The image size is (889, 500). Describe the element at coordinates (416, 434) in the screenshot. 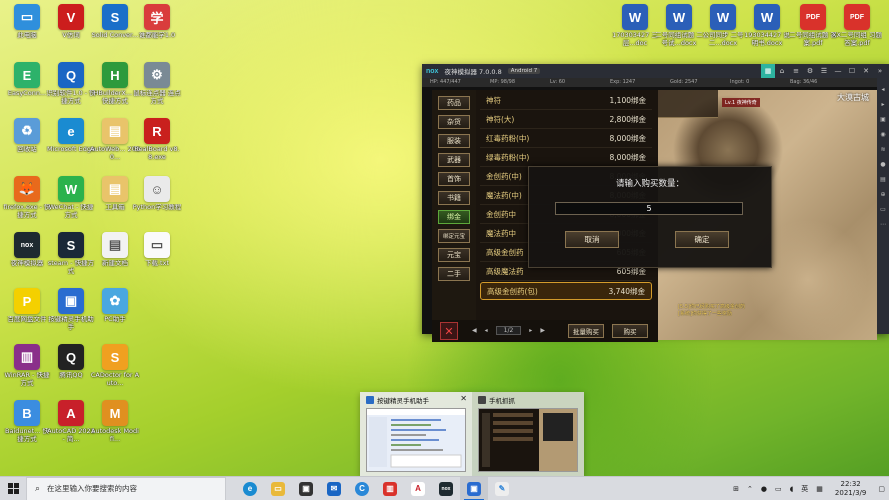

I see `thumbnail-anjian-assistant: 按键精灵手机助手 ✕` at that location.